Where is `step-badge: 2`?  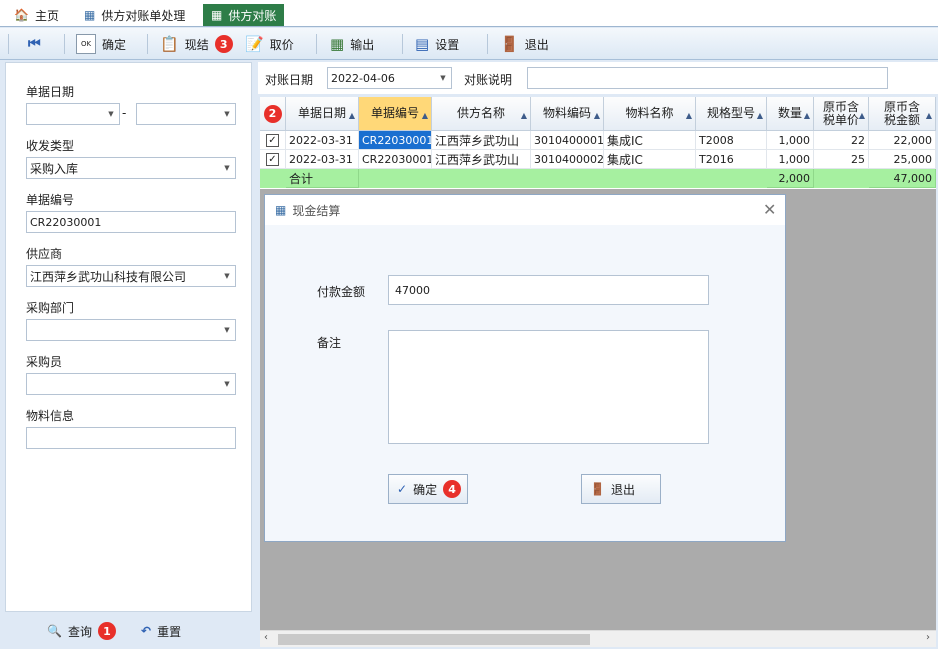 step-badge: 2 is located at coordinates (272, 113).